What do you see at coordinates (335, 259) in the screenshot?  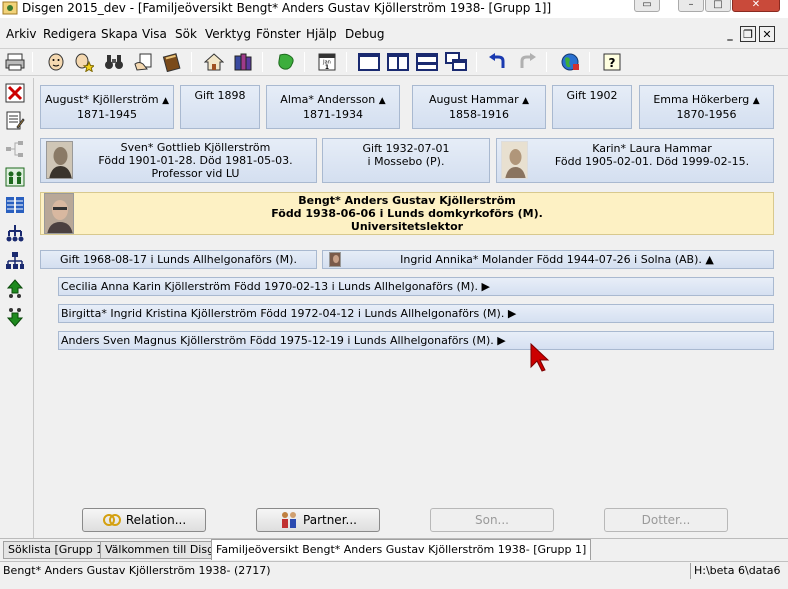 I see `spouse-photo` at bounding box center [335, 259].